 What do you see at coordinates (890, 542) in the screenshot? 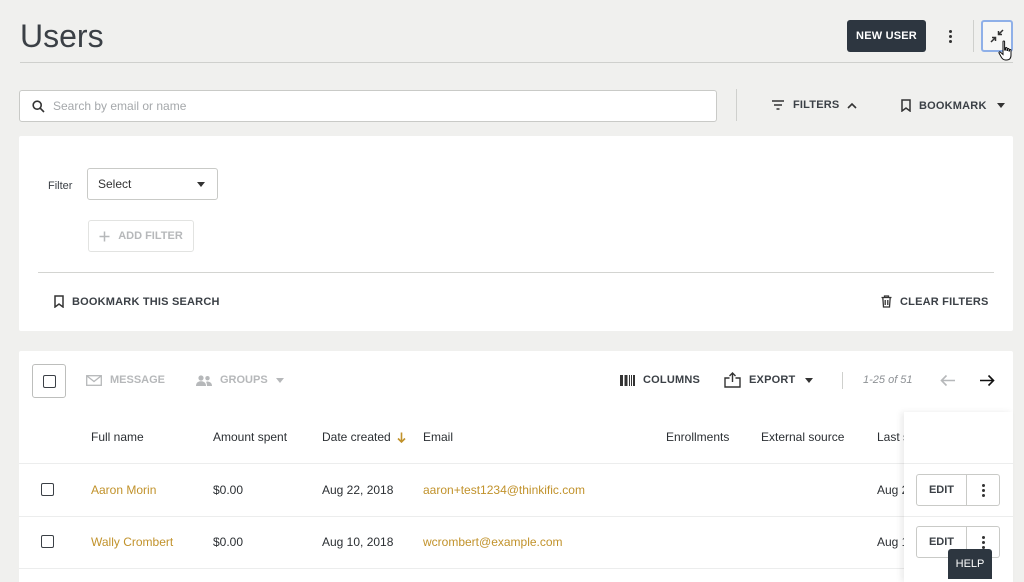
I see `last-sign-in-cell: Aug 1` at bounding box center [890, 542].